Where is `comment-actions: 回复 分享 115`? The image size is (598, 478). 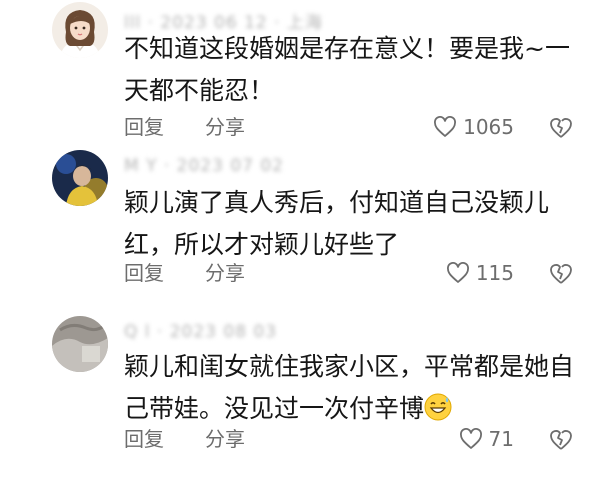
comment-actions: 回复 分享 115 is located at coordinates (299, 273).